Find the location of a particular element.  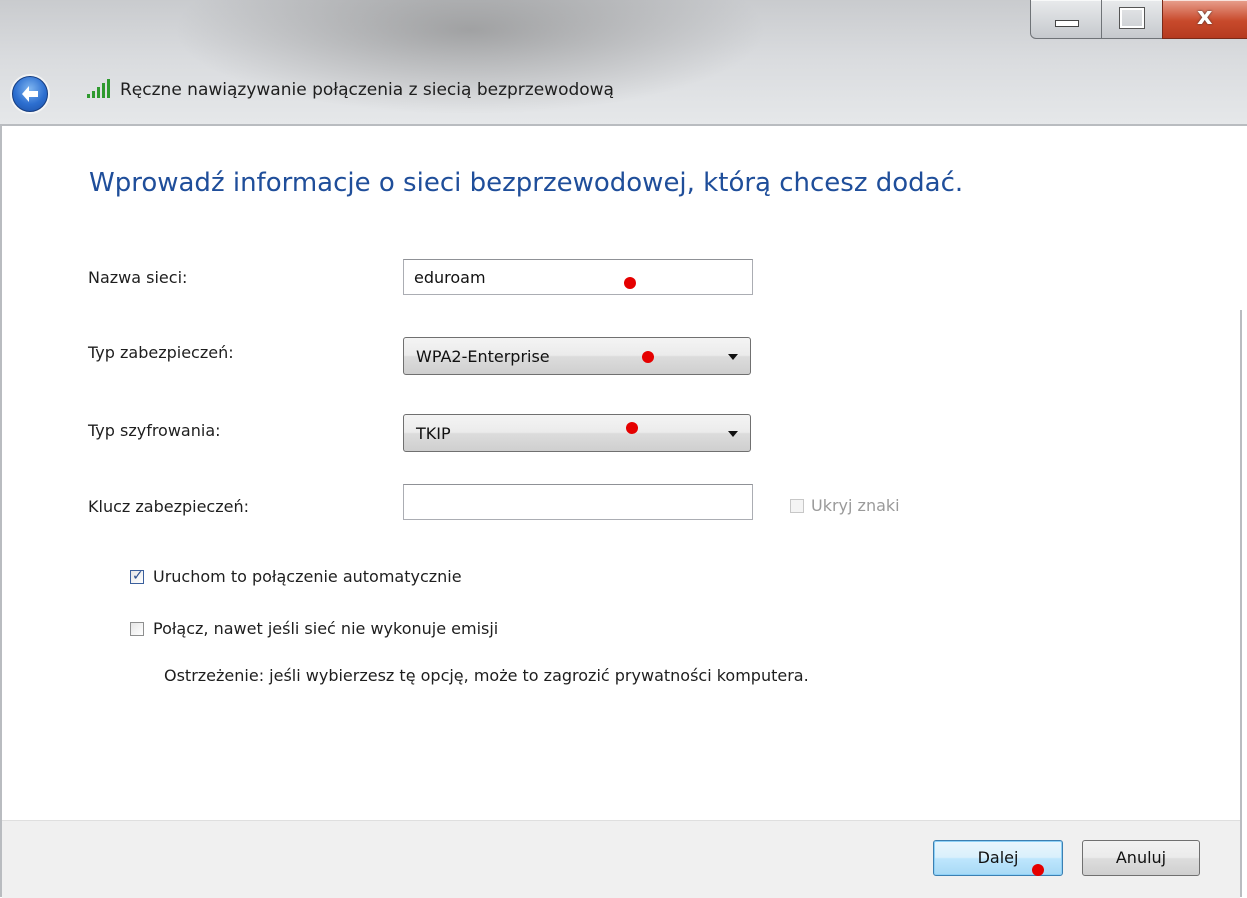

hide-characters-checkbox is located at coordinates (797, 506).